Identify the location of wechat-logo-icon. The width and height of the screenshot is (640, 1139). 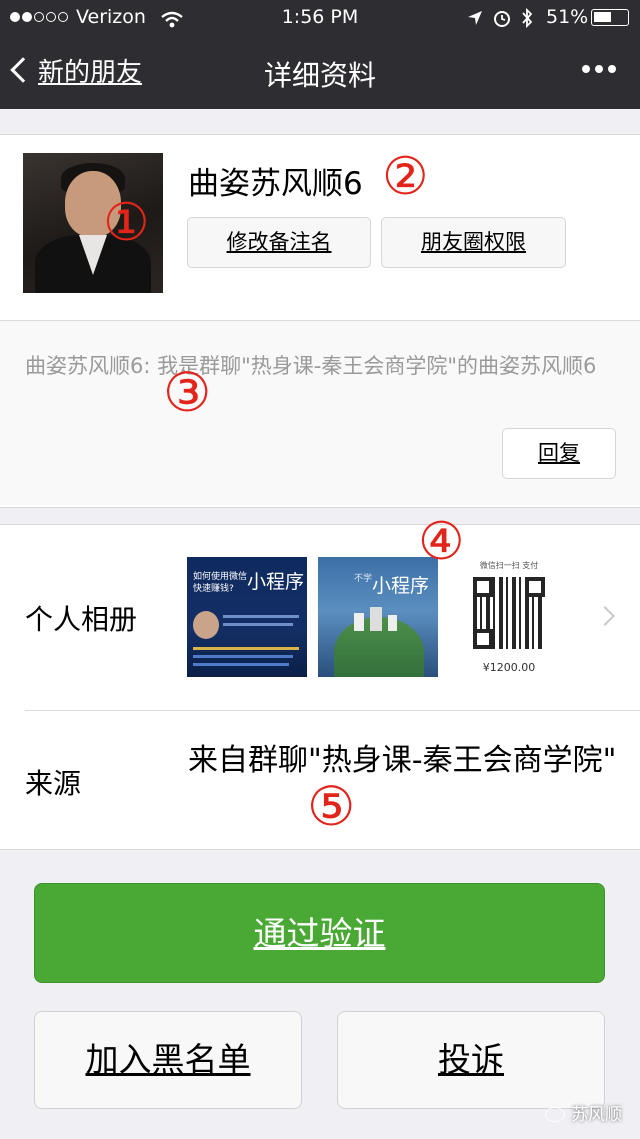
(555, 1114).